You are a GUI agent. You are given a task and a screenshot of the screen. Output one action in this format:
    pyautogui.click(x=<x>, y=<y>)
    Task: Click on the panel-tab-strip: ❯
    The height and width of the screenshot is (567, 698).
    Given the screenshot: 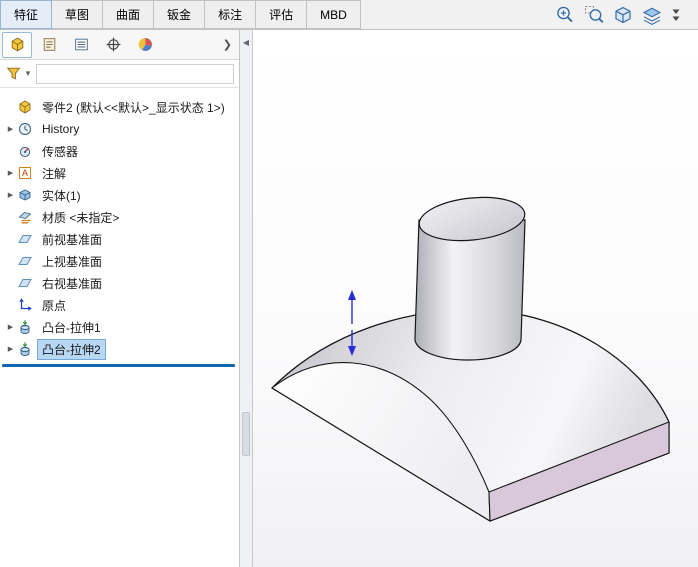 What is the action you would take?
    pyautogui.click(x=119, y=45)
    